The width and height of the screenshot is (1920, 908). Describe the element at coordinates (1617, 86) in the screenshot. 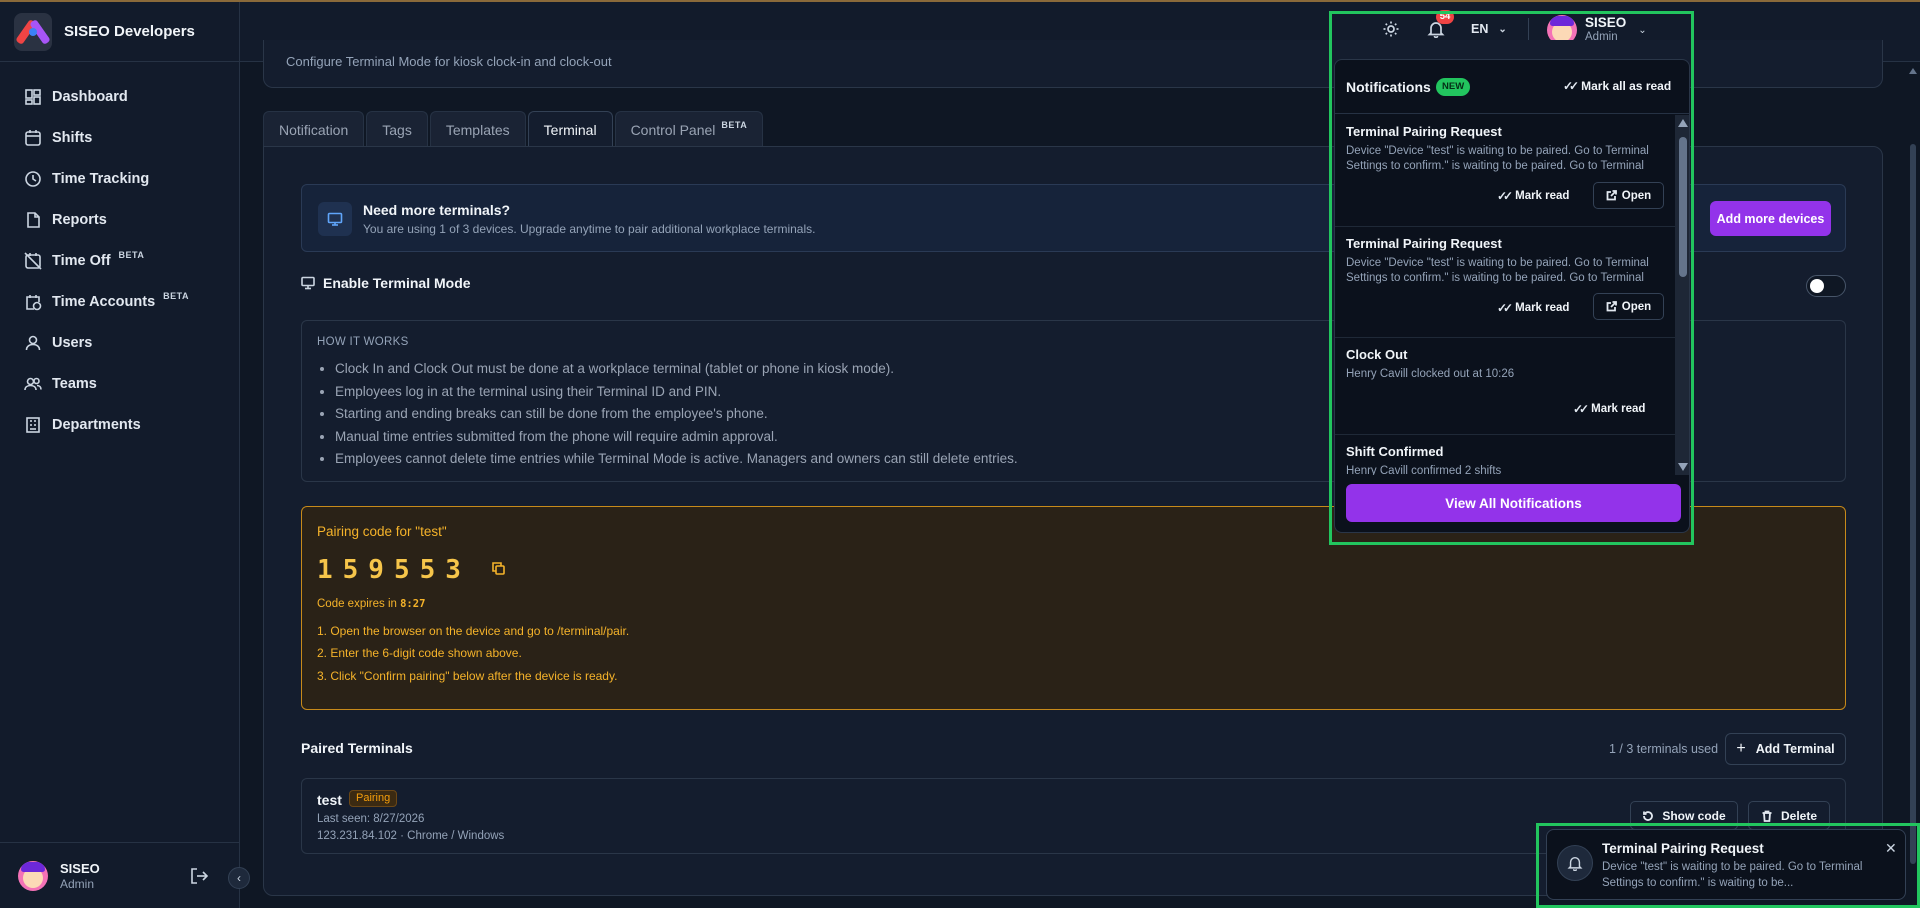

I see `mark-all-read-button: ✓✓ Mark all as read` at that location.